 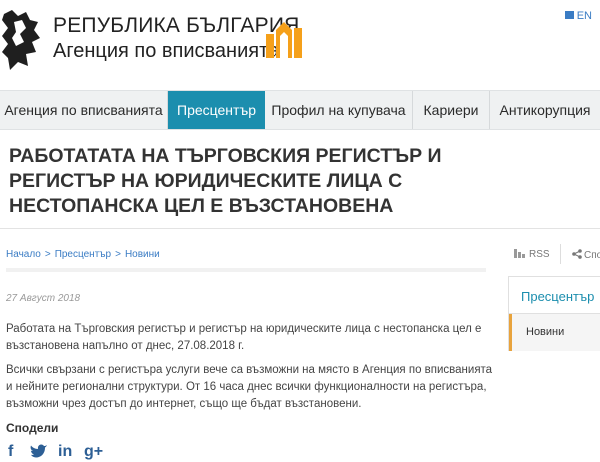 I want to click on bulgarian-coat-of-arms-icon, so click(x=22, y=40).